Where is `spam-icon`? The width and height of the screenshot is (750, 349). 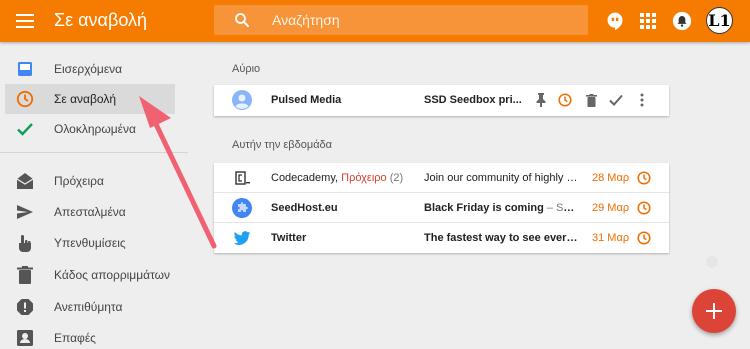
spam-icon is located at coordinates (25, 307).